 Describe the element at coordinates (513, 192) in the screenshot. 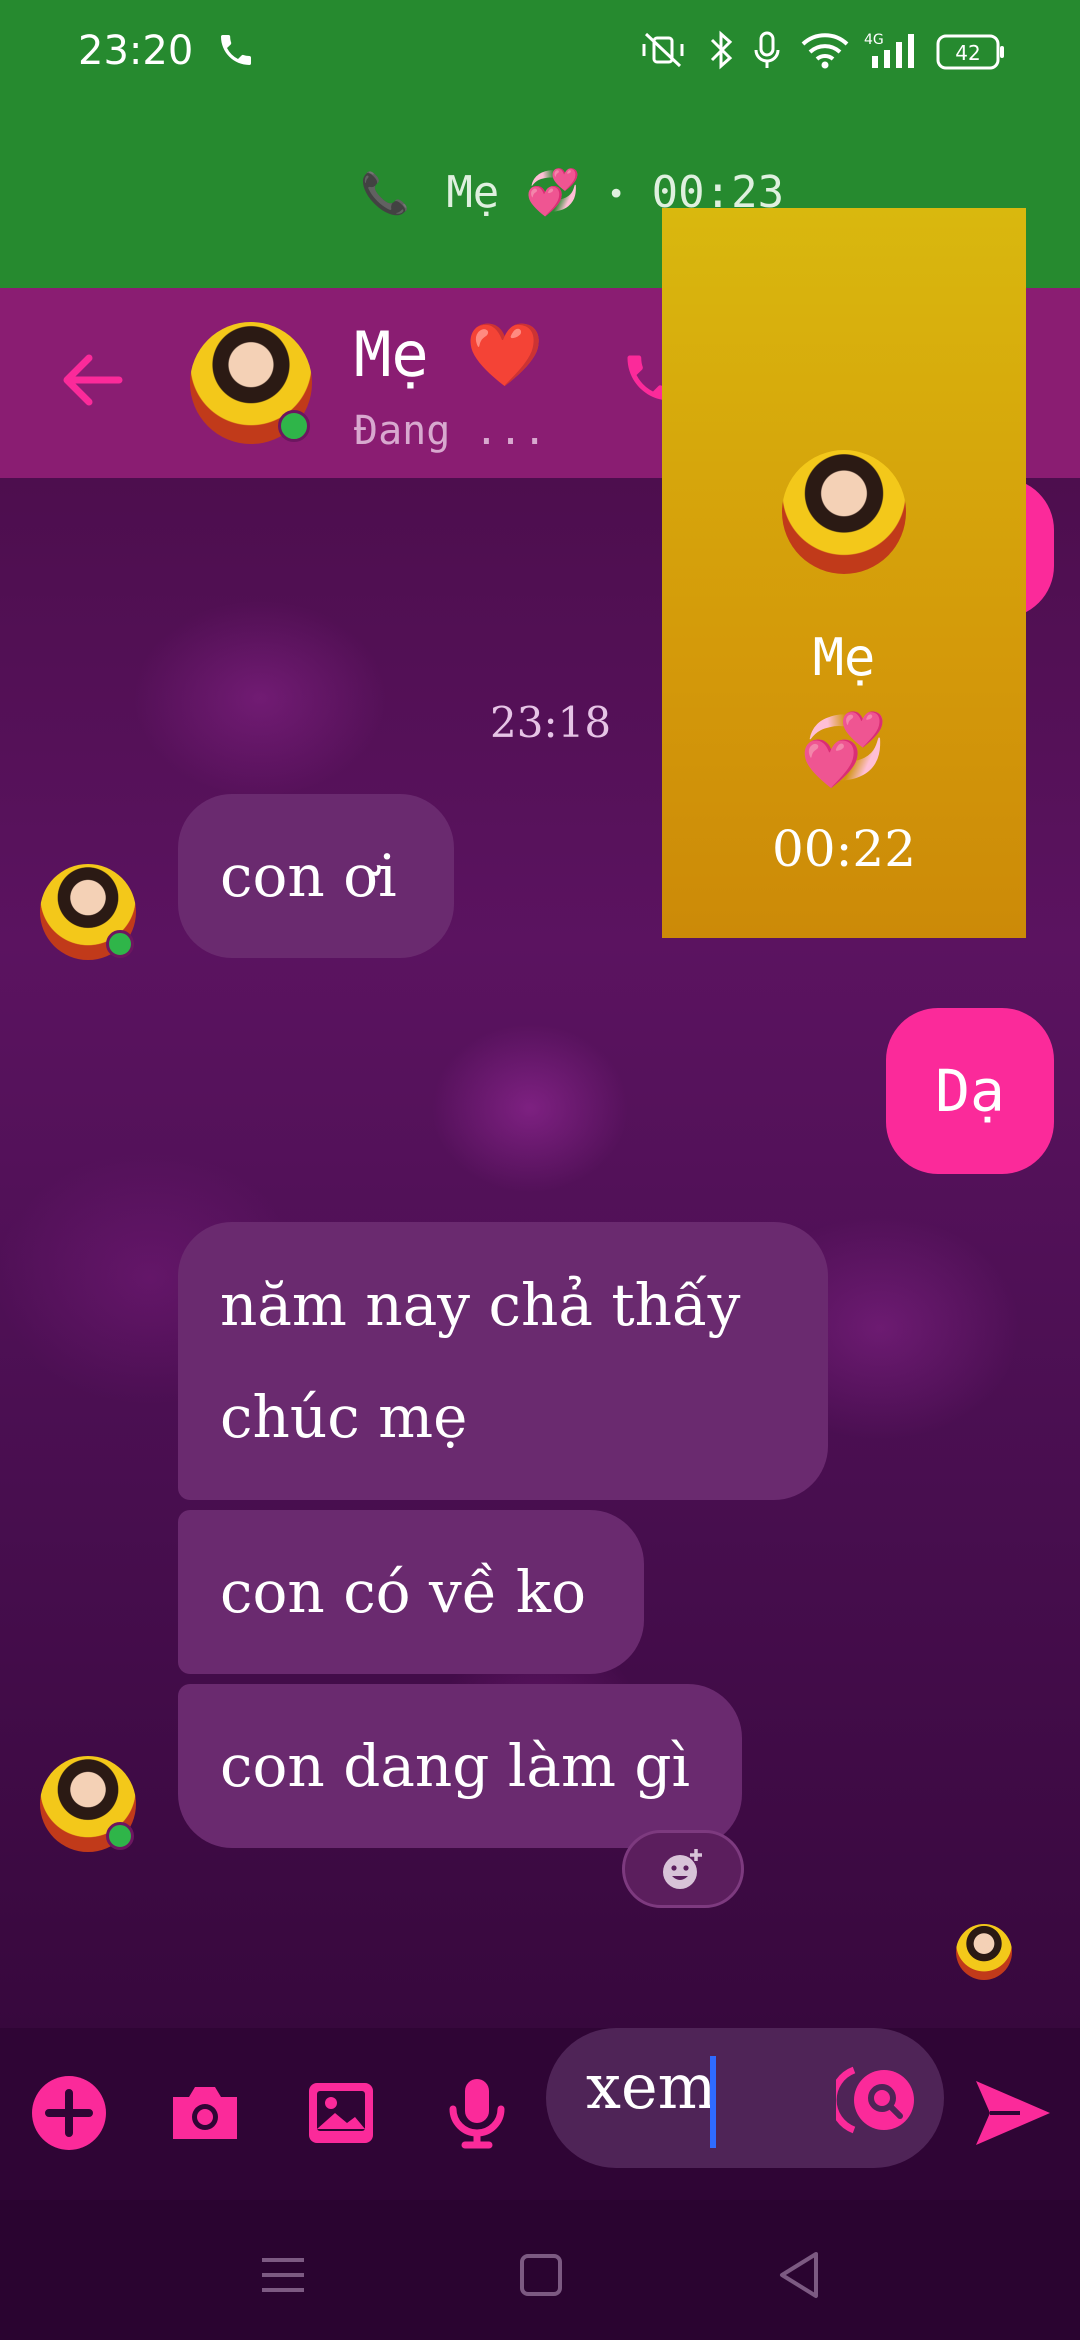

I see `call-contact-name: Mẹ 💞` at that location.